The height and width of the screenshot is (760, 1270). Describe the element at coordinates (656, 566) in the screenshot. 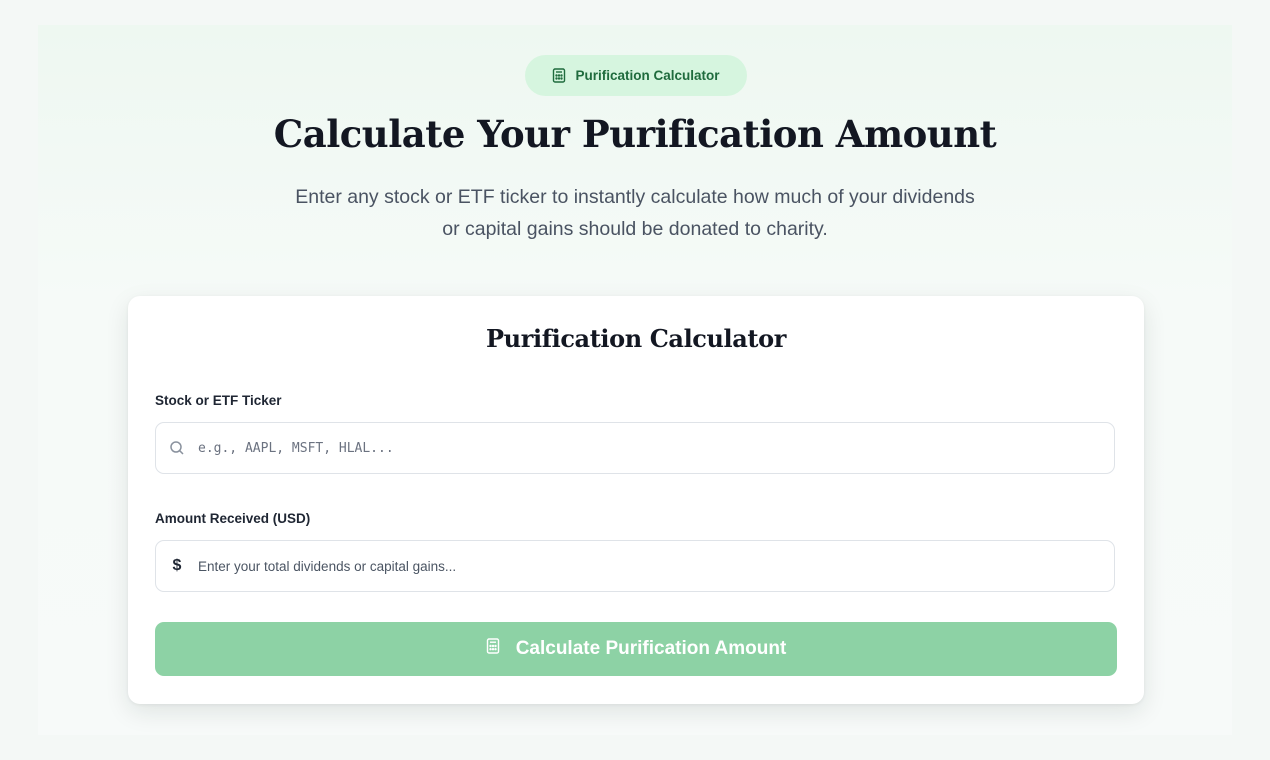

I see `amount-input` at that location.